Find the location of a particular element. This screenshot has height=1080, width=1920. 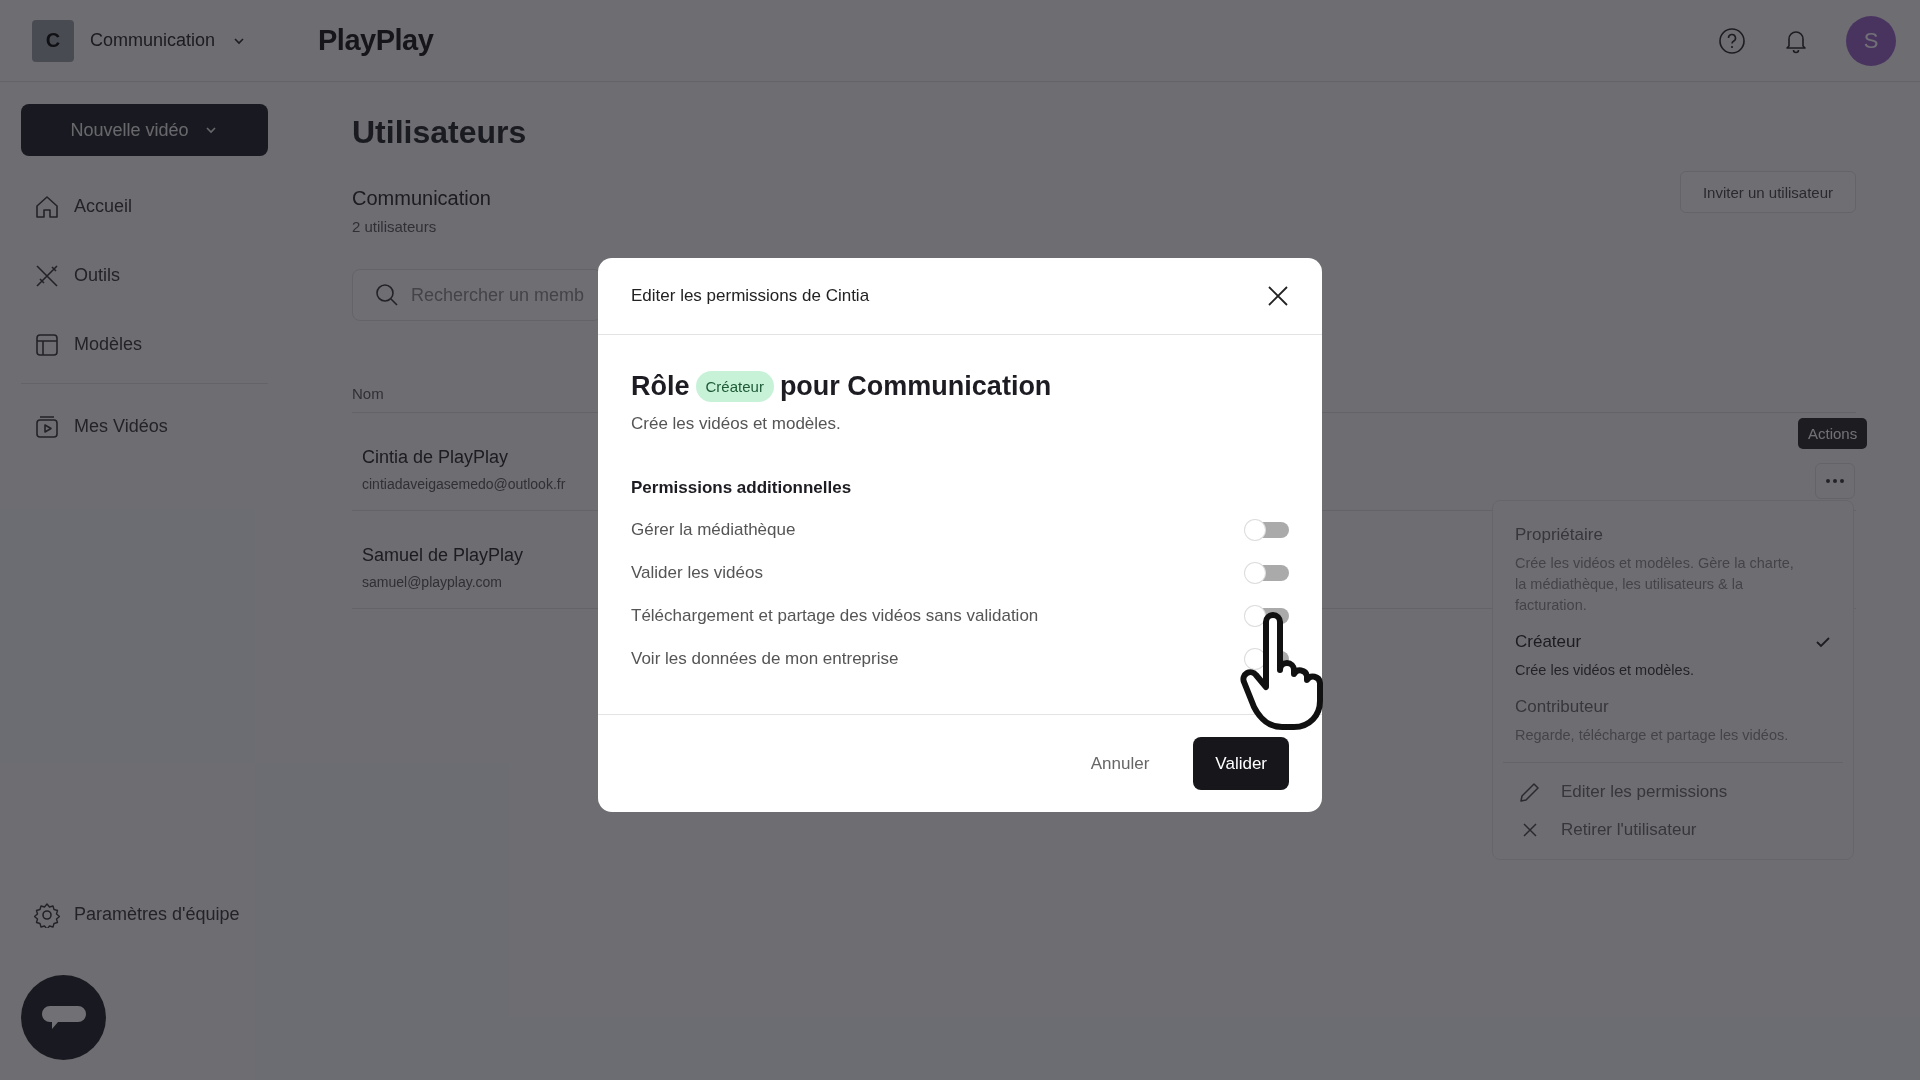

user-email: cintiadaveigasemedo@outlook.fr is located at coordinates (464, 484).